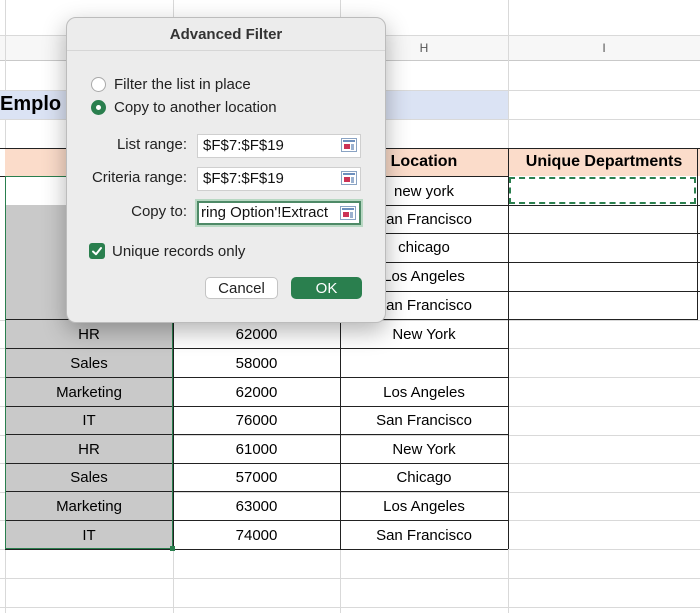  I want to click on cell-location-12: Los Angeles, so click(424, 506).